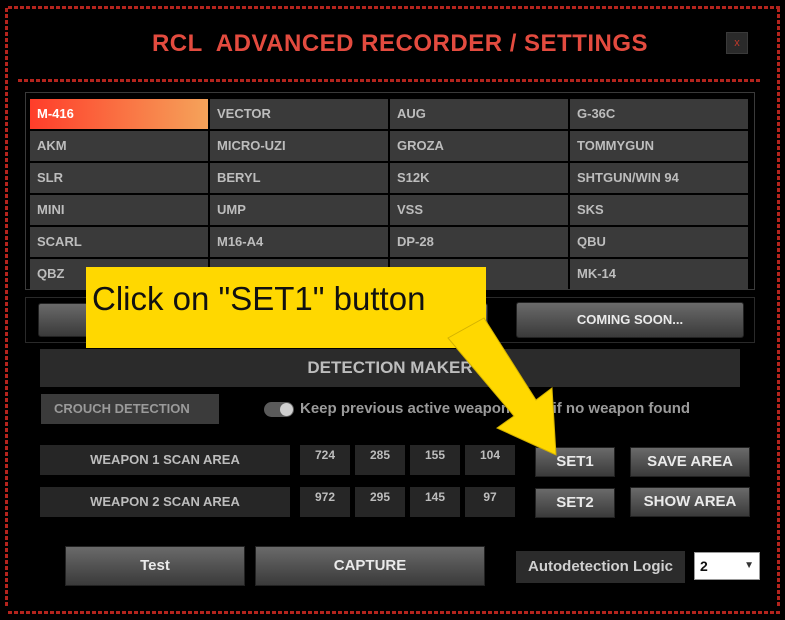  What do you see at coordinates (394, 7) in the screenshot?
I see `border-top` at bounding box center [394, 7].